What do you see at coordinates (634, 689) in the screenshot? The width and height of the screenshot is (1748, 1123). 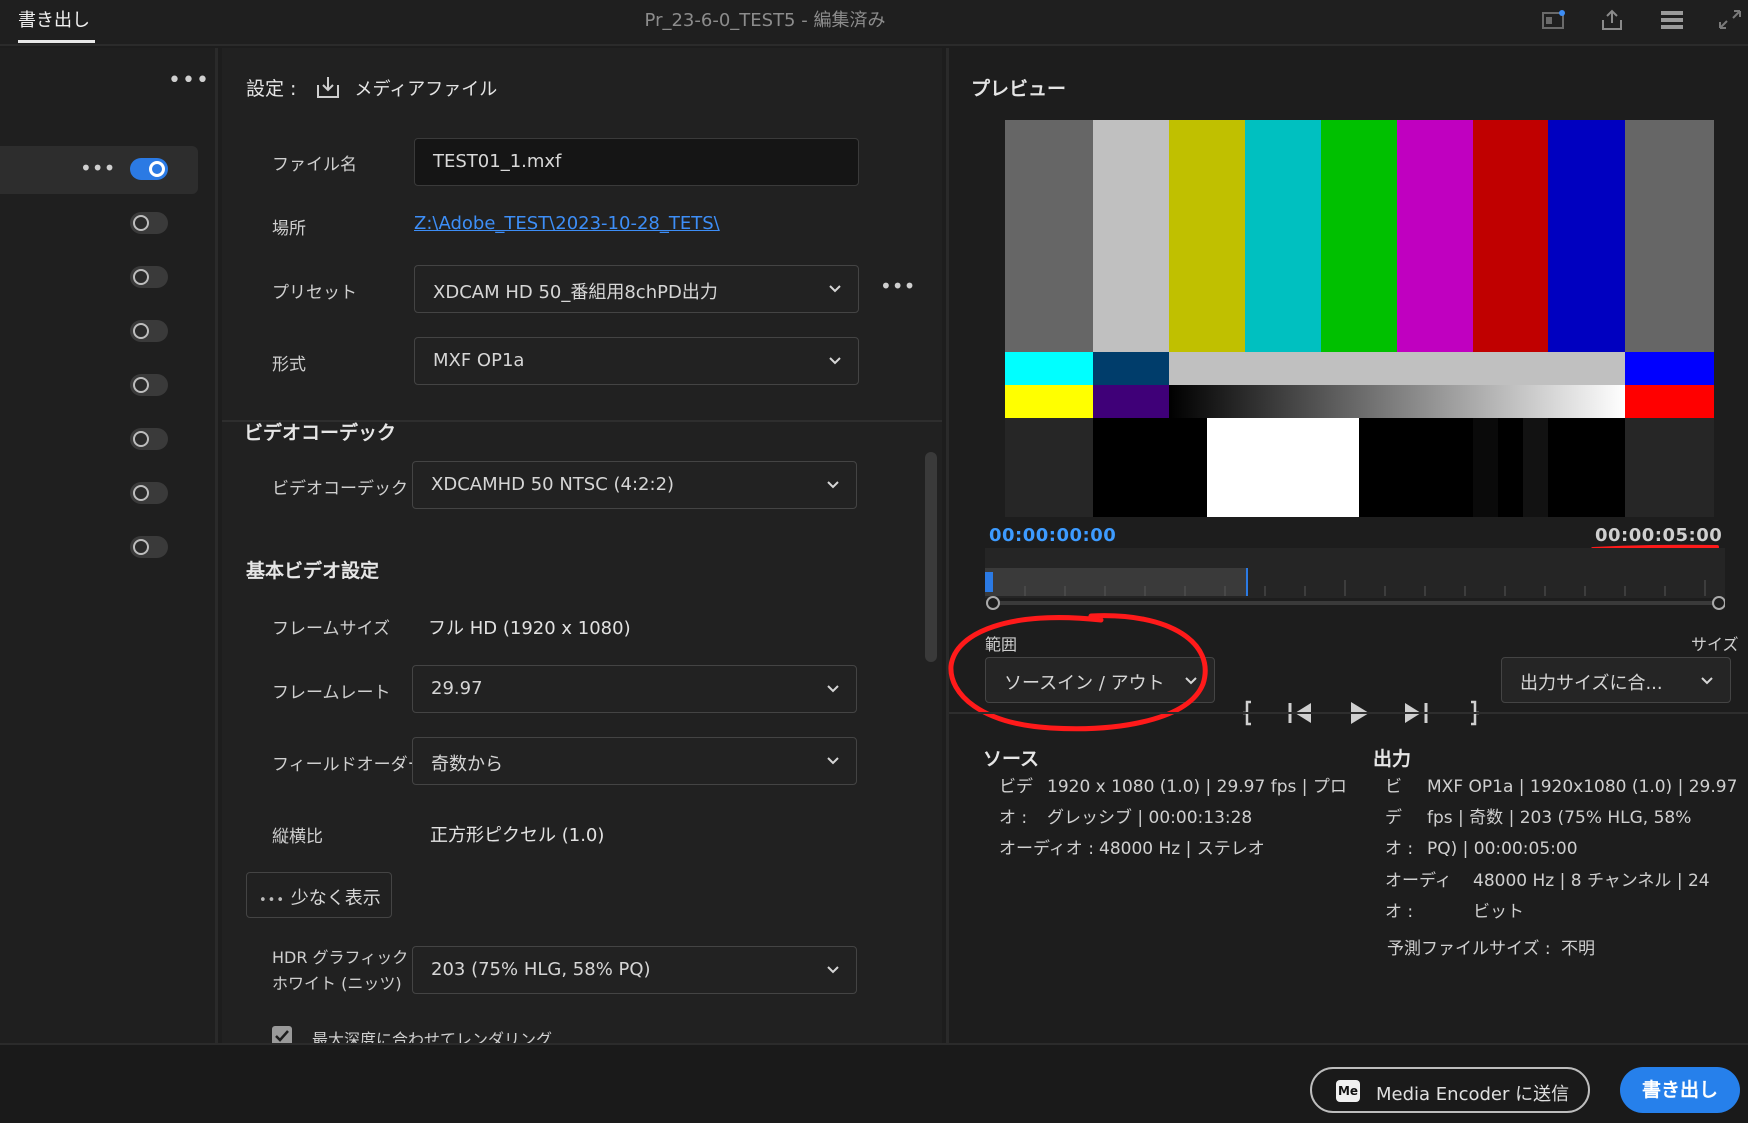 I see `frame-rate-select: 29.97` at bounding box center [634, 689].